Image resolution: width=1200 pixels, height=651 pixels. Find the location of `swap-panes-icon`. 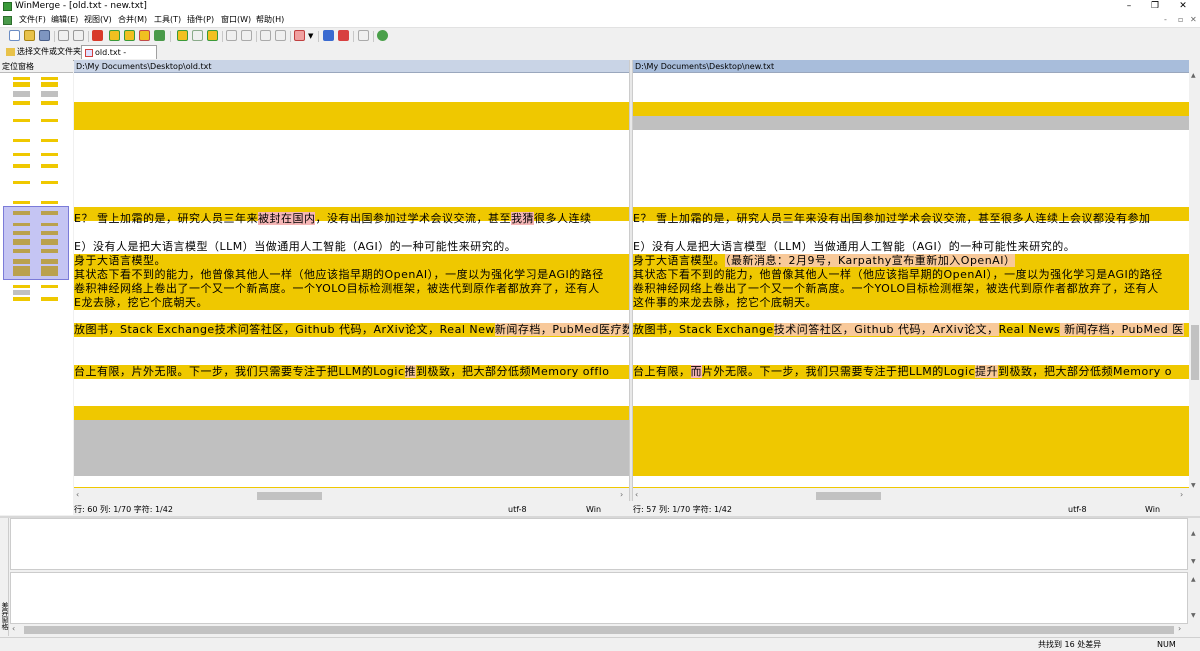

swap-panes-icon is located at coordinates (363, 35).